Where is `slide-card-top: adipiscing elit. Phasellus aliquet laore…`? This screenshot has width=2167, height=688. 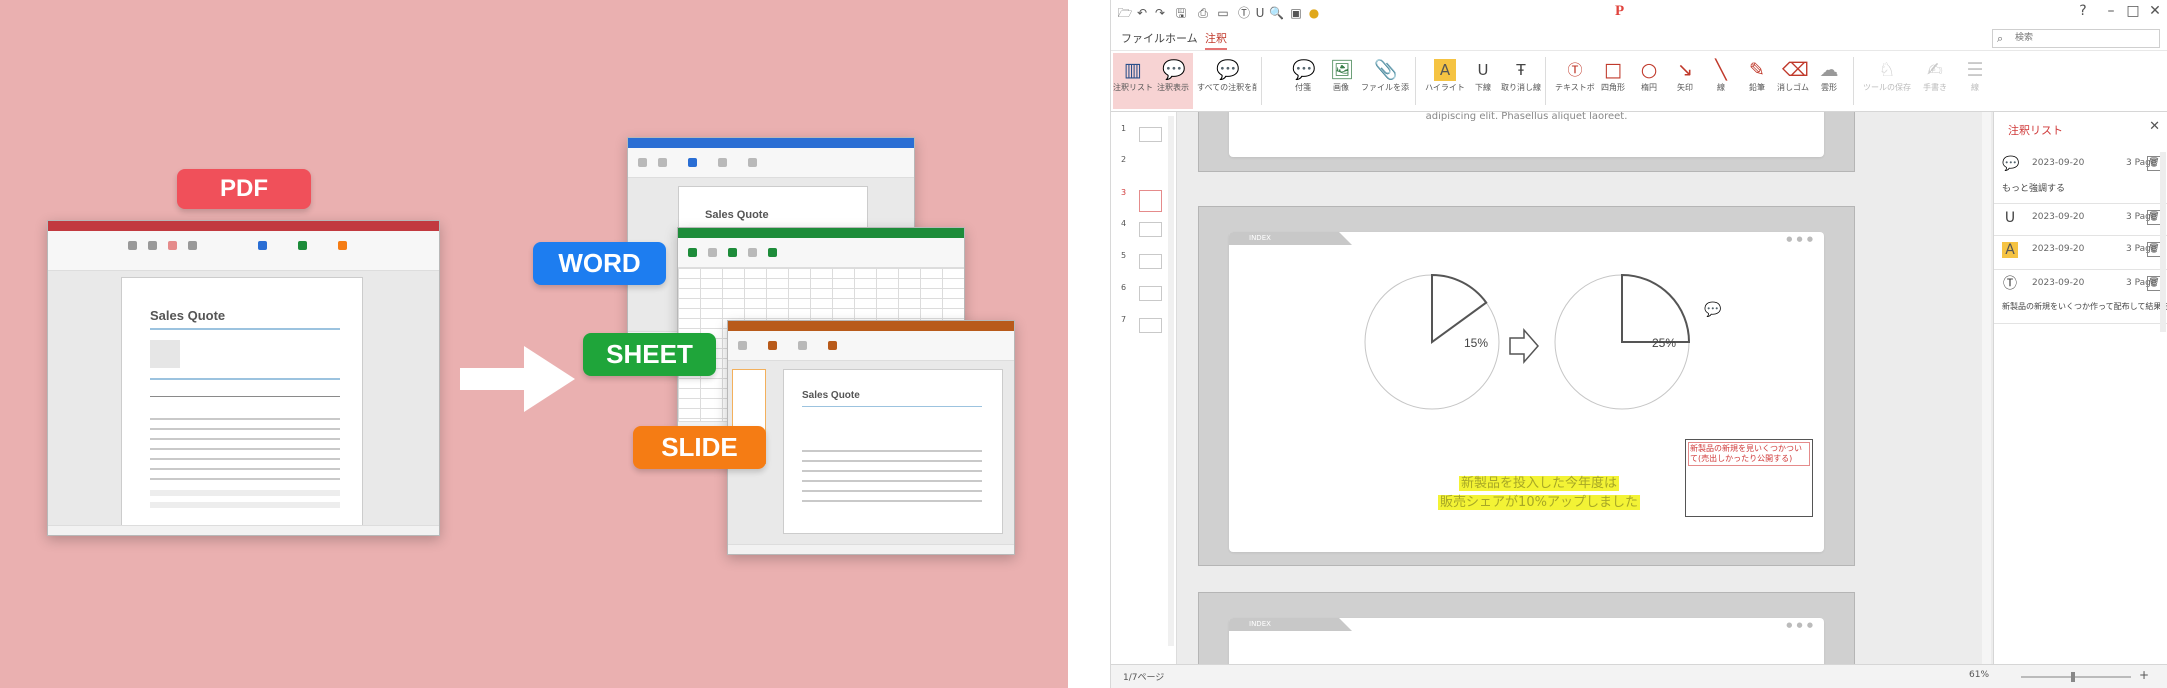
slide-card-top: adipiscing elit. Phasellus aliquet laore… is located at coordinates (1526, 142).